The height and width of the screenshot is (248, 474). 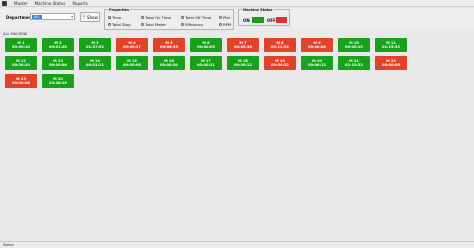 I want to click on machine-tile: M 18 00:00:12, so click(x=243, y=63).